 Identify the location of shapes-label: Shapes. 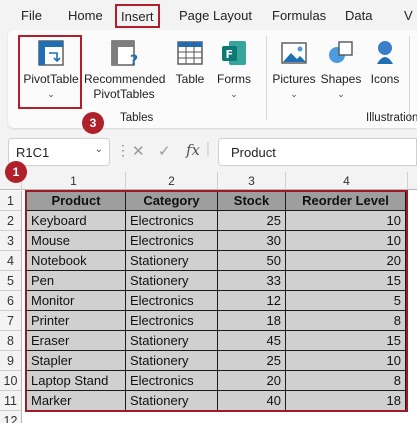
(341, 79).